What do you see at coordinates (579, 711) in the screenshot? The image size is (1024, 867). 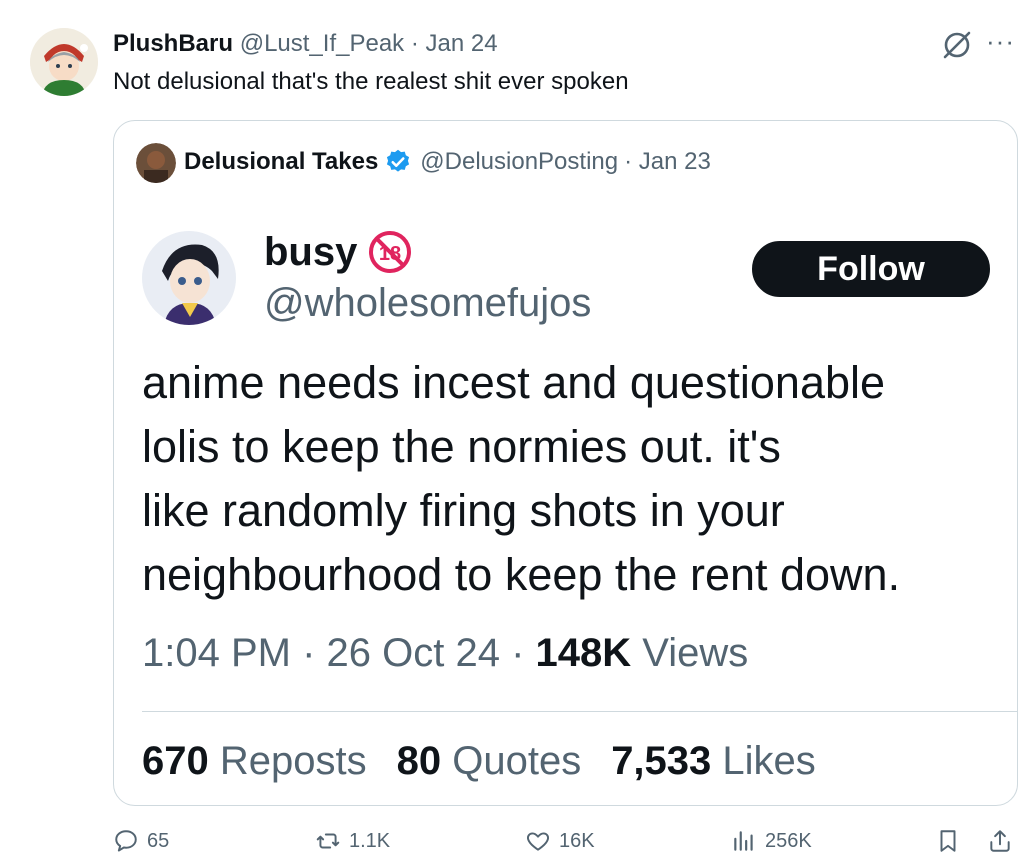 I see `divider` at bounding box center [579, 711].